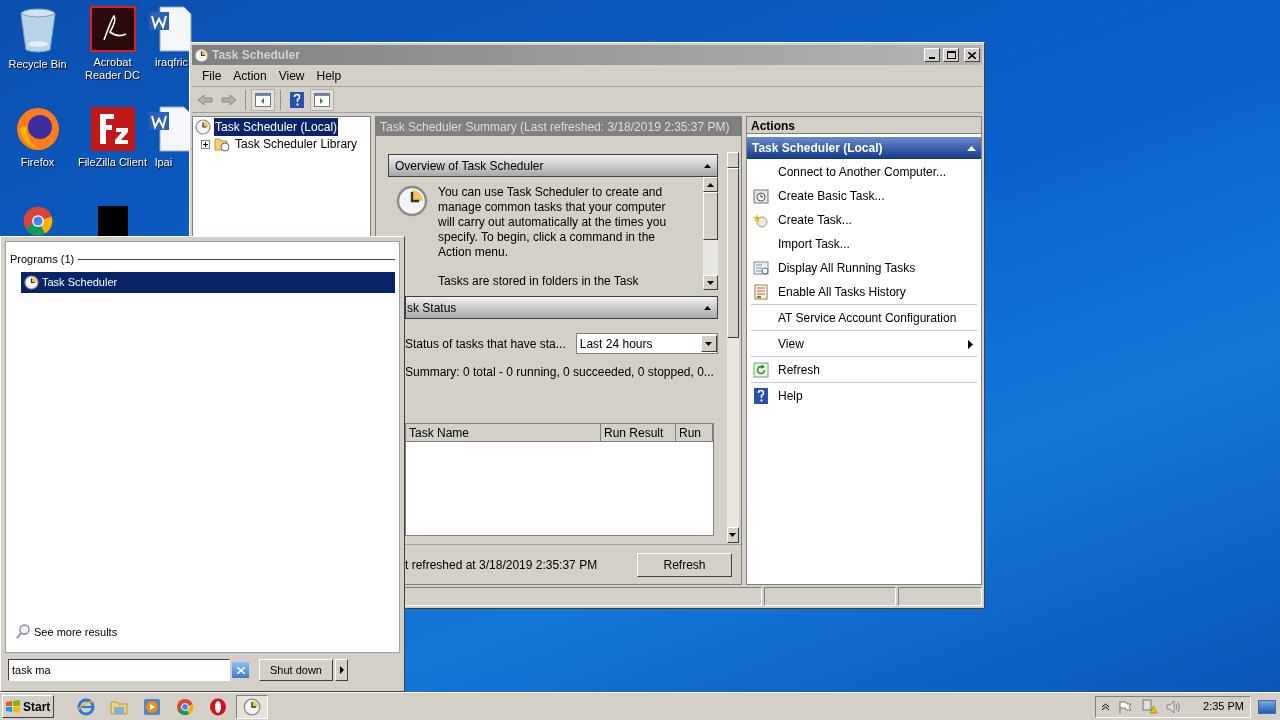  What do you see at coordinates (558, 126) in the screenshot?
I see `summary-header: Task Scheduler Summary (Last refreshed: 3/18/2019 2:35:37 PM)` at bounding box center [558, 126].